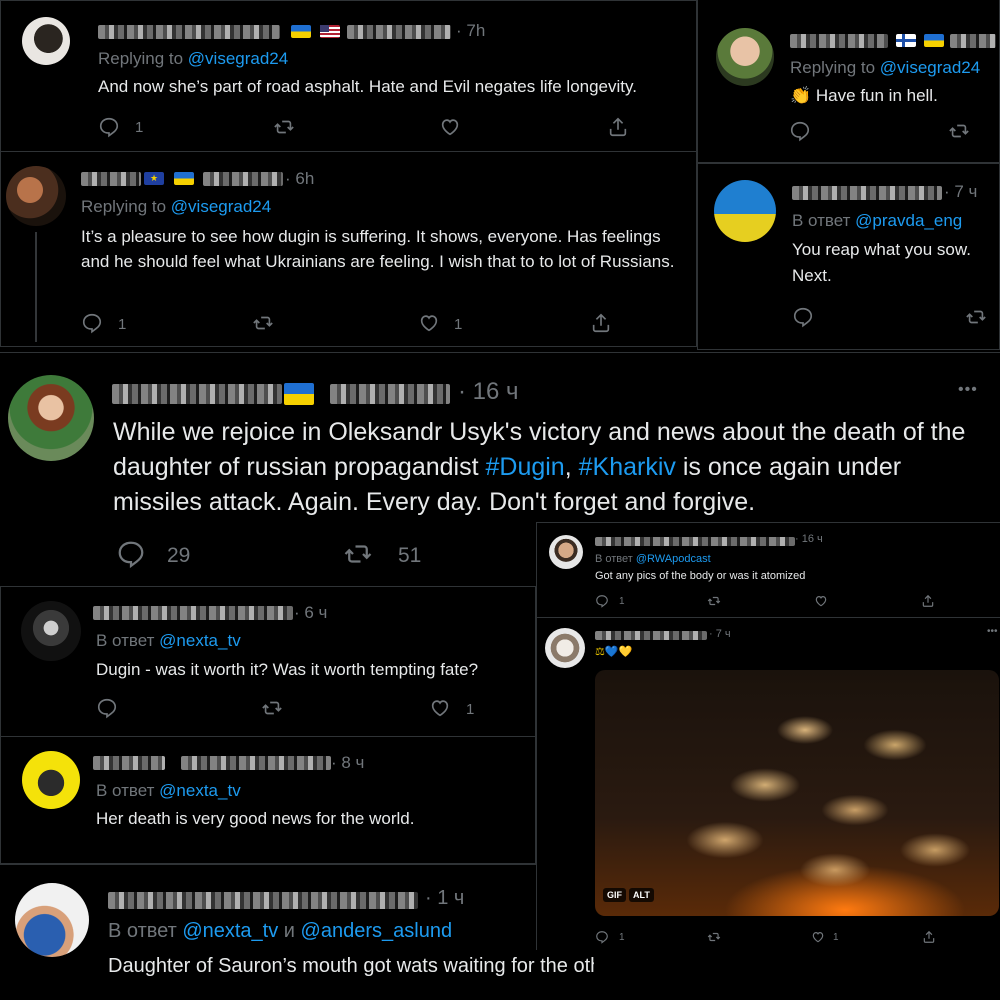 The image size is (1000, 1000). What do you see at coordinates (812, 275) in the screenshot?
I see `tweet-text-line-2: Next.` at bounding box center [812, 275].